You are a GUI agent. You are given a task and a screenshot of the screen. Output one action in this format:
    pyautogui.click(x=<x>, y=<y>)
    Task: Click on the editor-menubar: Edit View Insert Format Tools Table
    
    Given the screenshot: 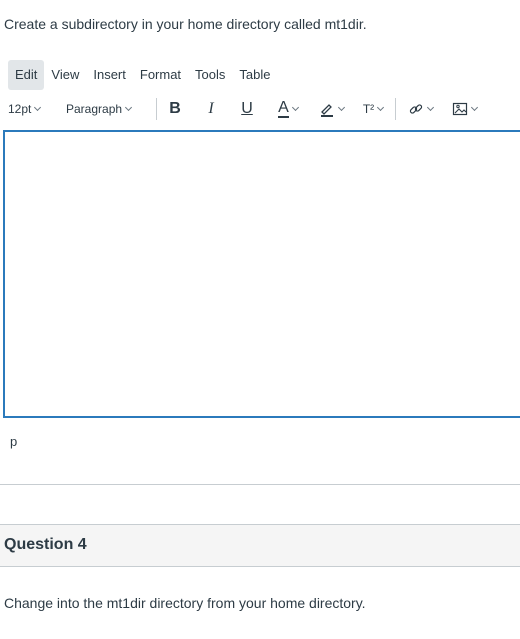 What is the action you would take?
    pyautogui.click(x=142, y=75)
    